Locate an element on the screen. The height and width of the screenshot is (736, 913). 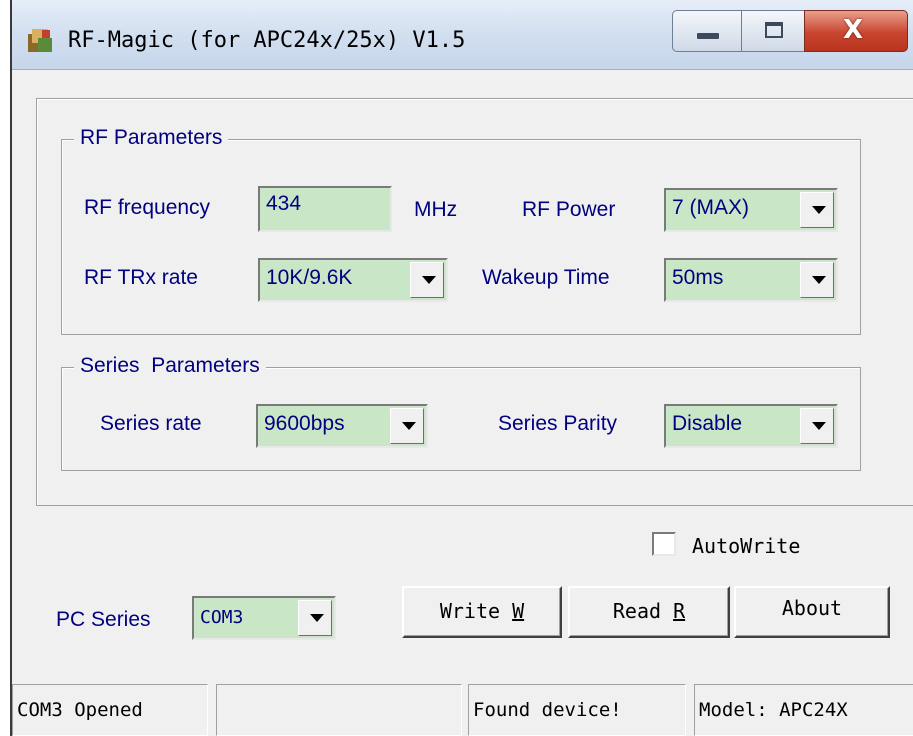
maximize-icon is located at coordinates (774, 30).